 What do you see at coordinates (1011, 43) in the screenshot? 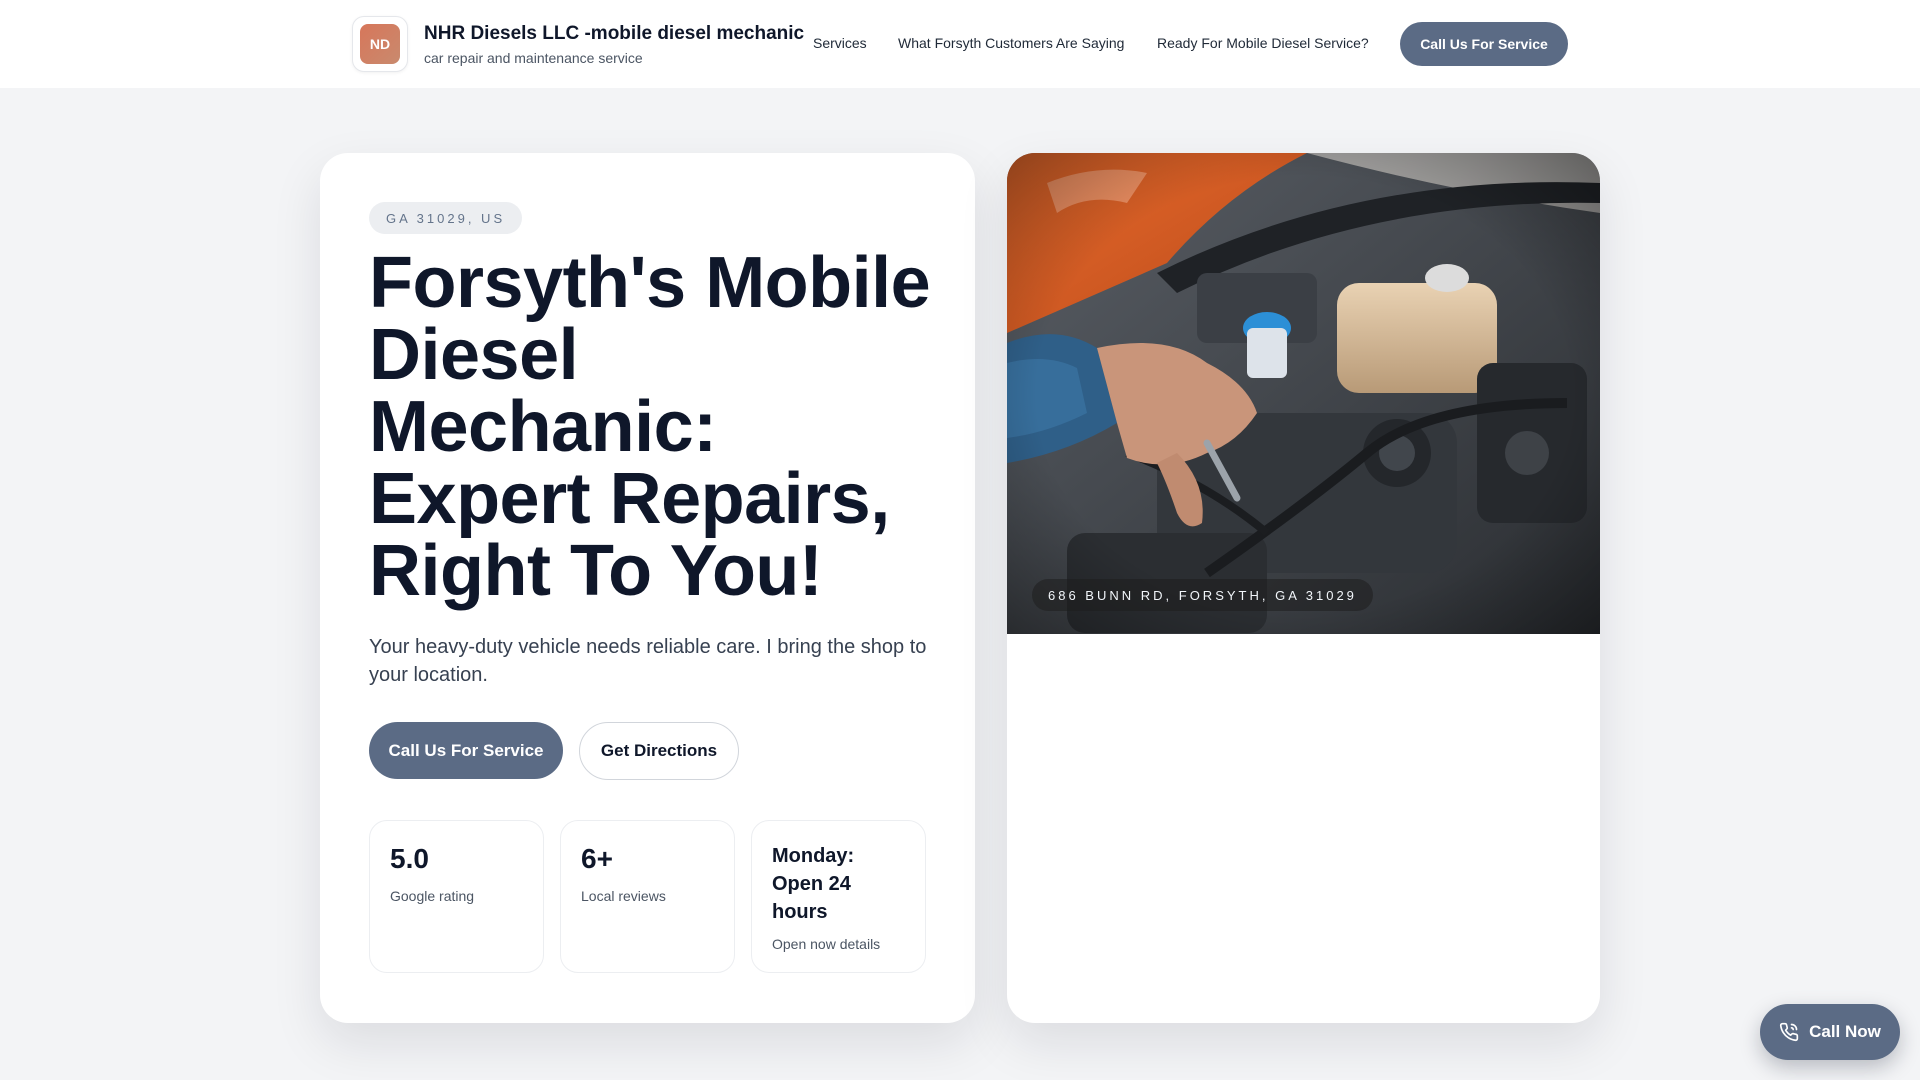
I see `nav-link-customer-reviews: What Forsyth Customers Are Saying` at bounding box center [1011, 43].